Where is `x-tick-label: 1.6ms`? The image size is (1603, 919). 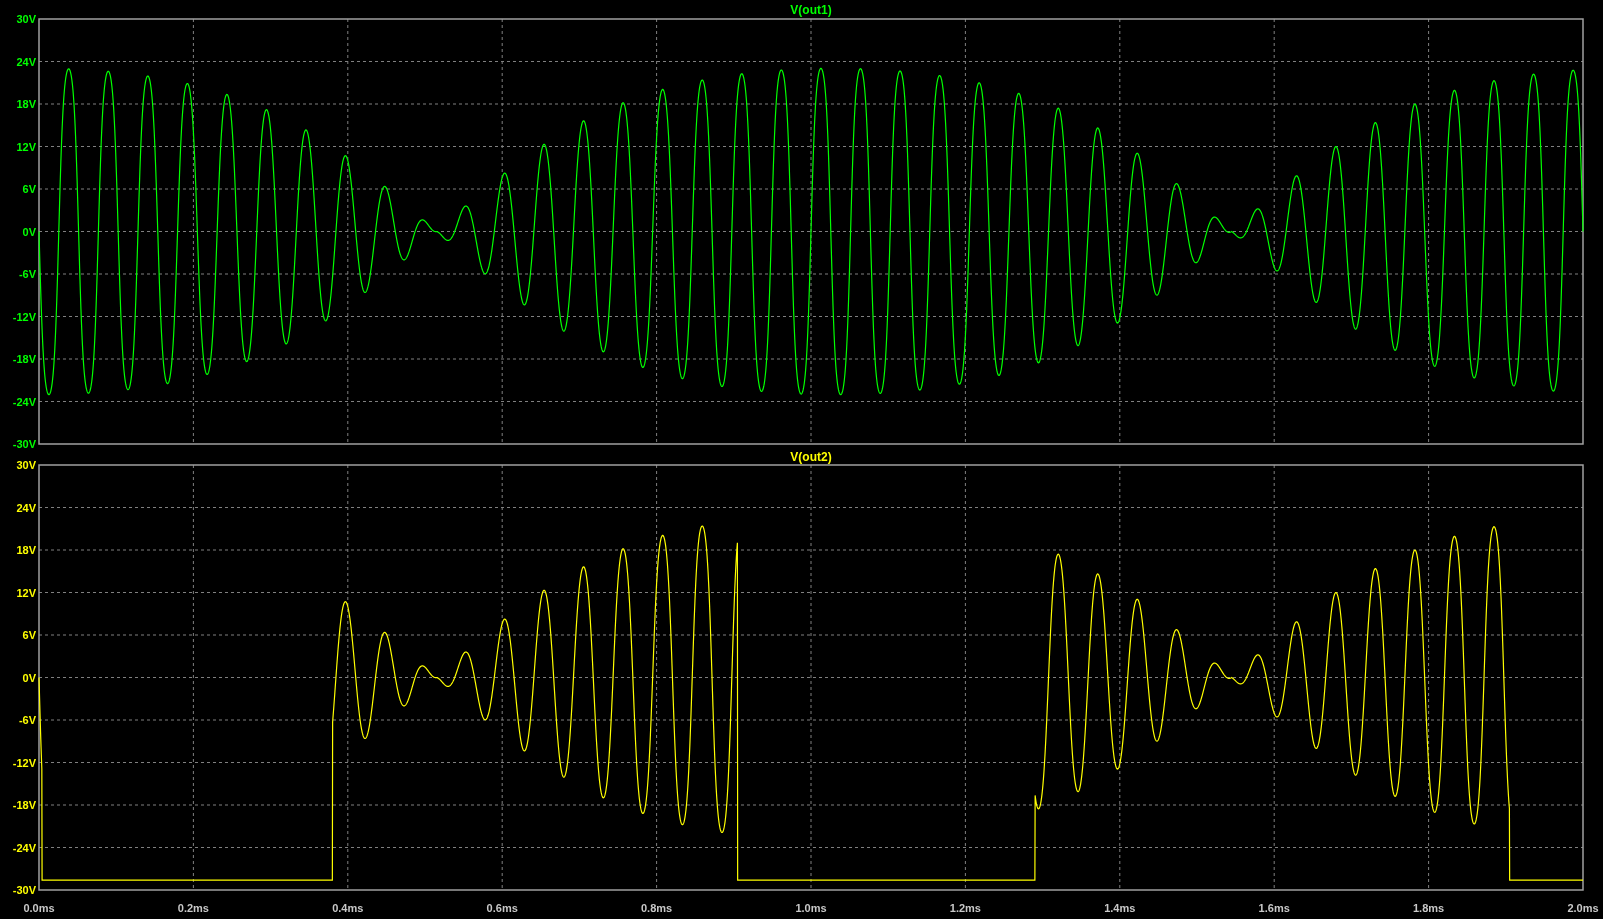
x-tick-label: 1.6ms is located at coordinates (1274, 908).